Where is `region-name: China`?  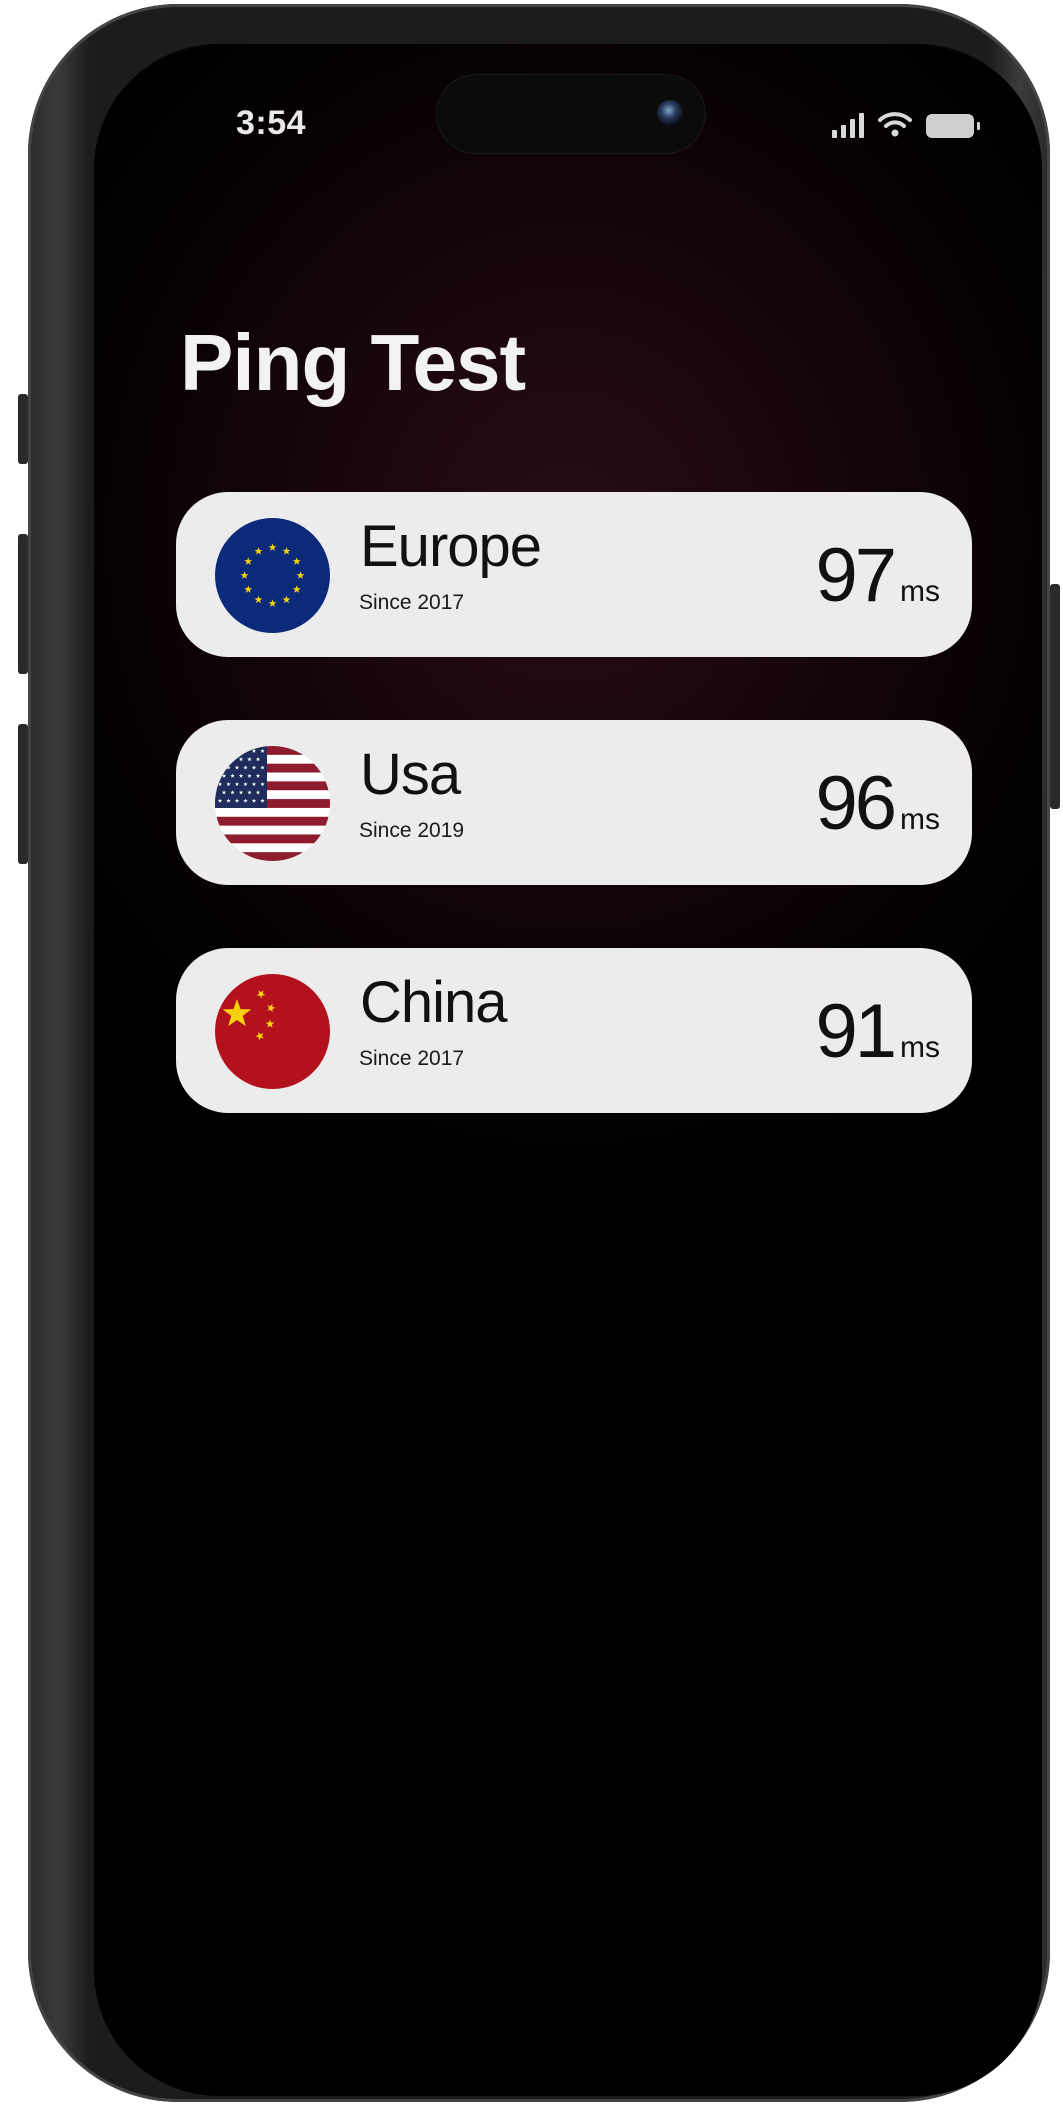
region-name: China is located at coordinates (434, 1002).